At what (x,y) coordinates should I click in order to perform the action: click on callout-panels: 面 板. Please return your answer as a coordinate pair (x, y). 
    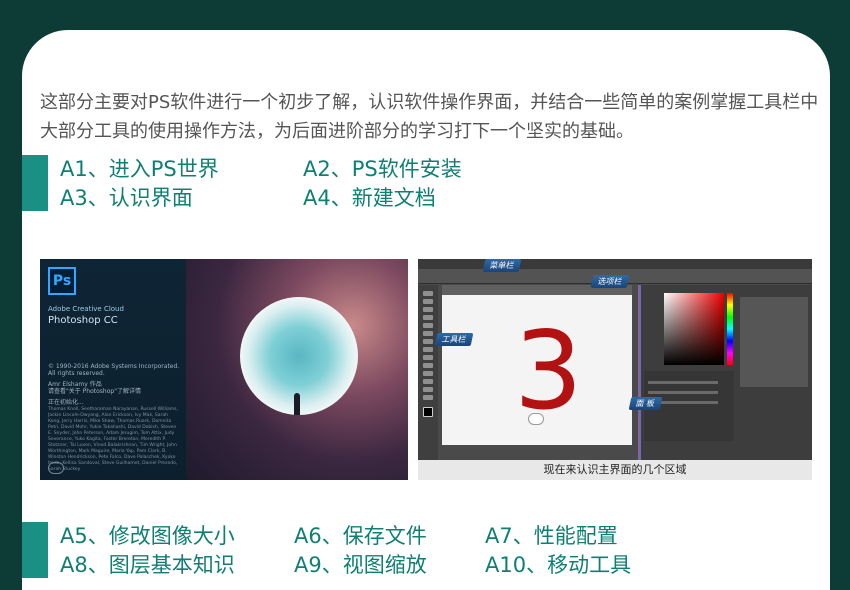
    Looking at the image, I should click on (645, 403).